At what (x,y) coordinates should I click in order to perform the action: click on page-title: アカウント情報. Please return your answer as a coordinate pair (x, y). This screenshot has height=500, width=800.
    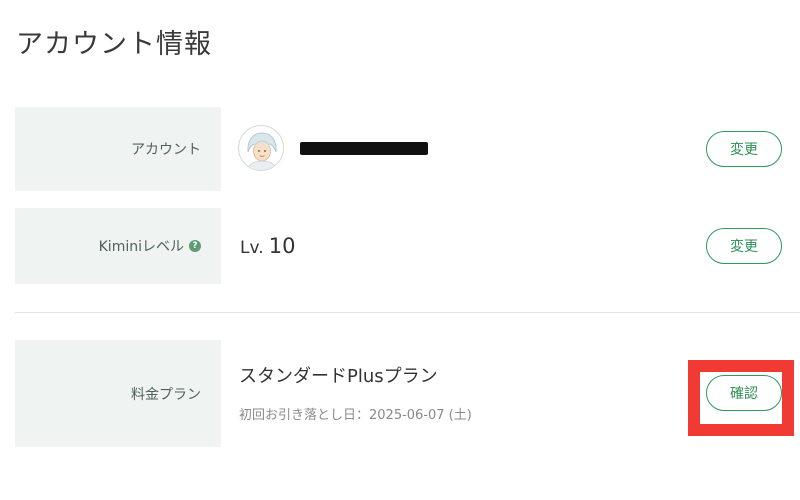
    Looking at the image, I should click on (114, 44).